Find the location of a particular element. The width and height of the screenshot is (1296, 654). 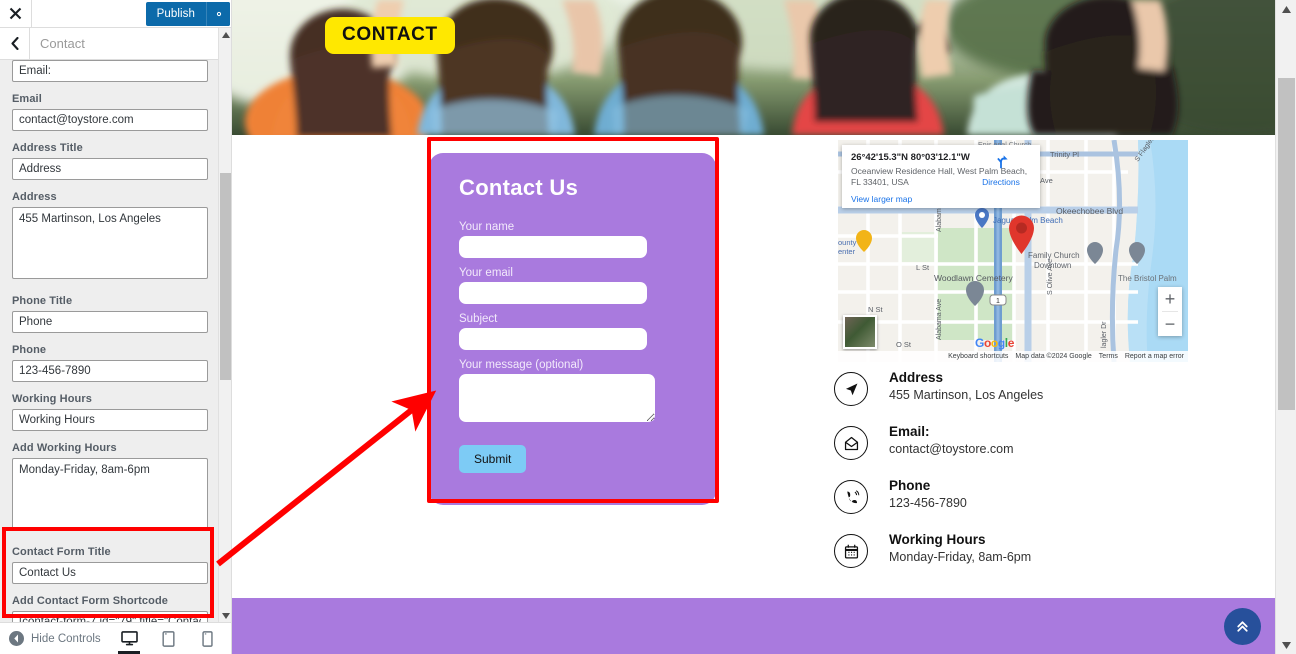

map-zoom-controls: + − is located at coordinates (1170, 311).